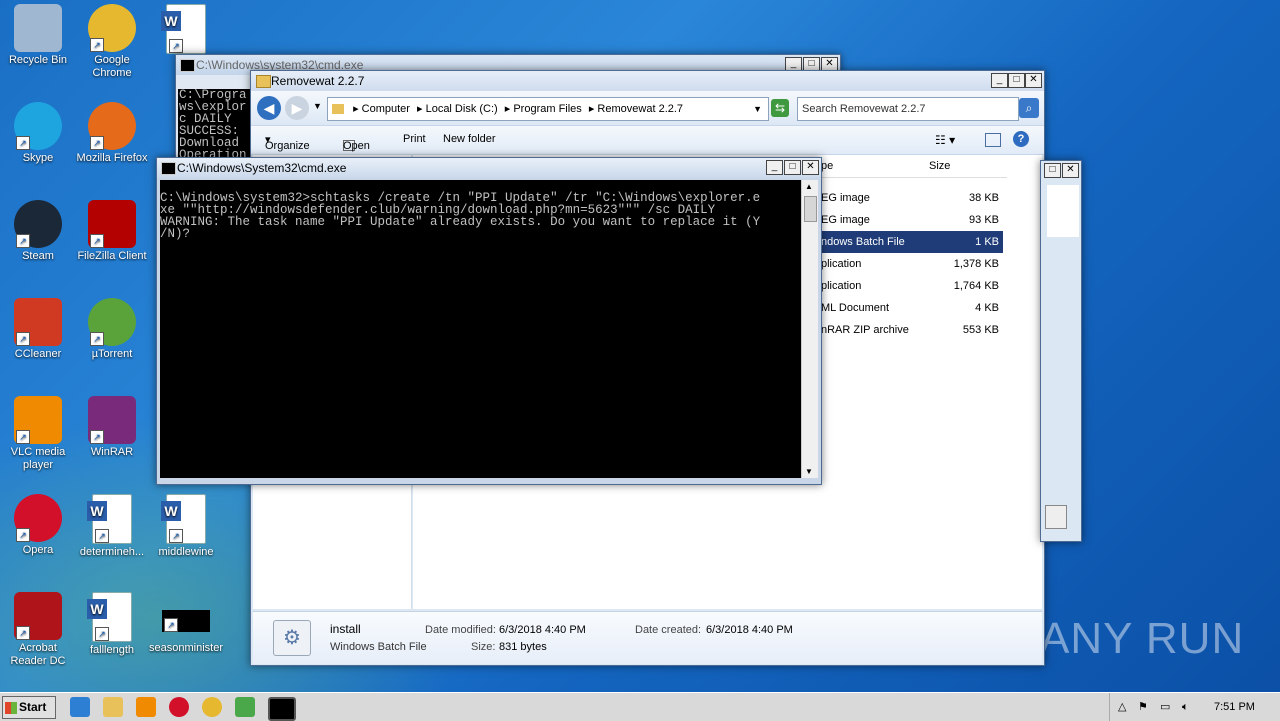 The height and width of the screenshot is (721, 1280). I want to click on clock: 7:51 PM, so click(1234, 707).